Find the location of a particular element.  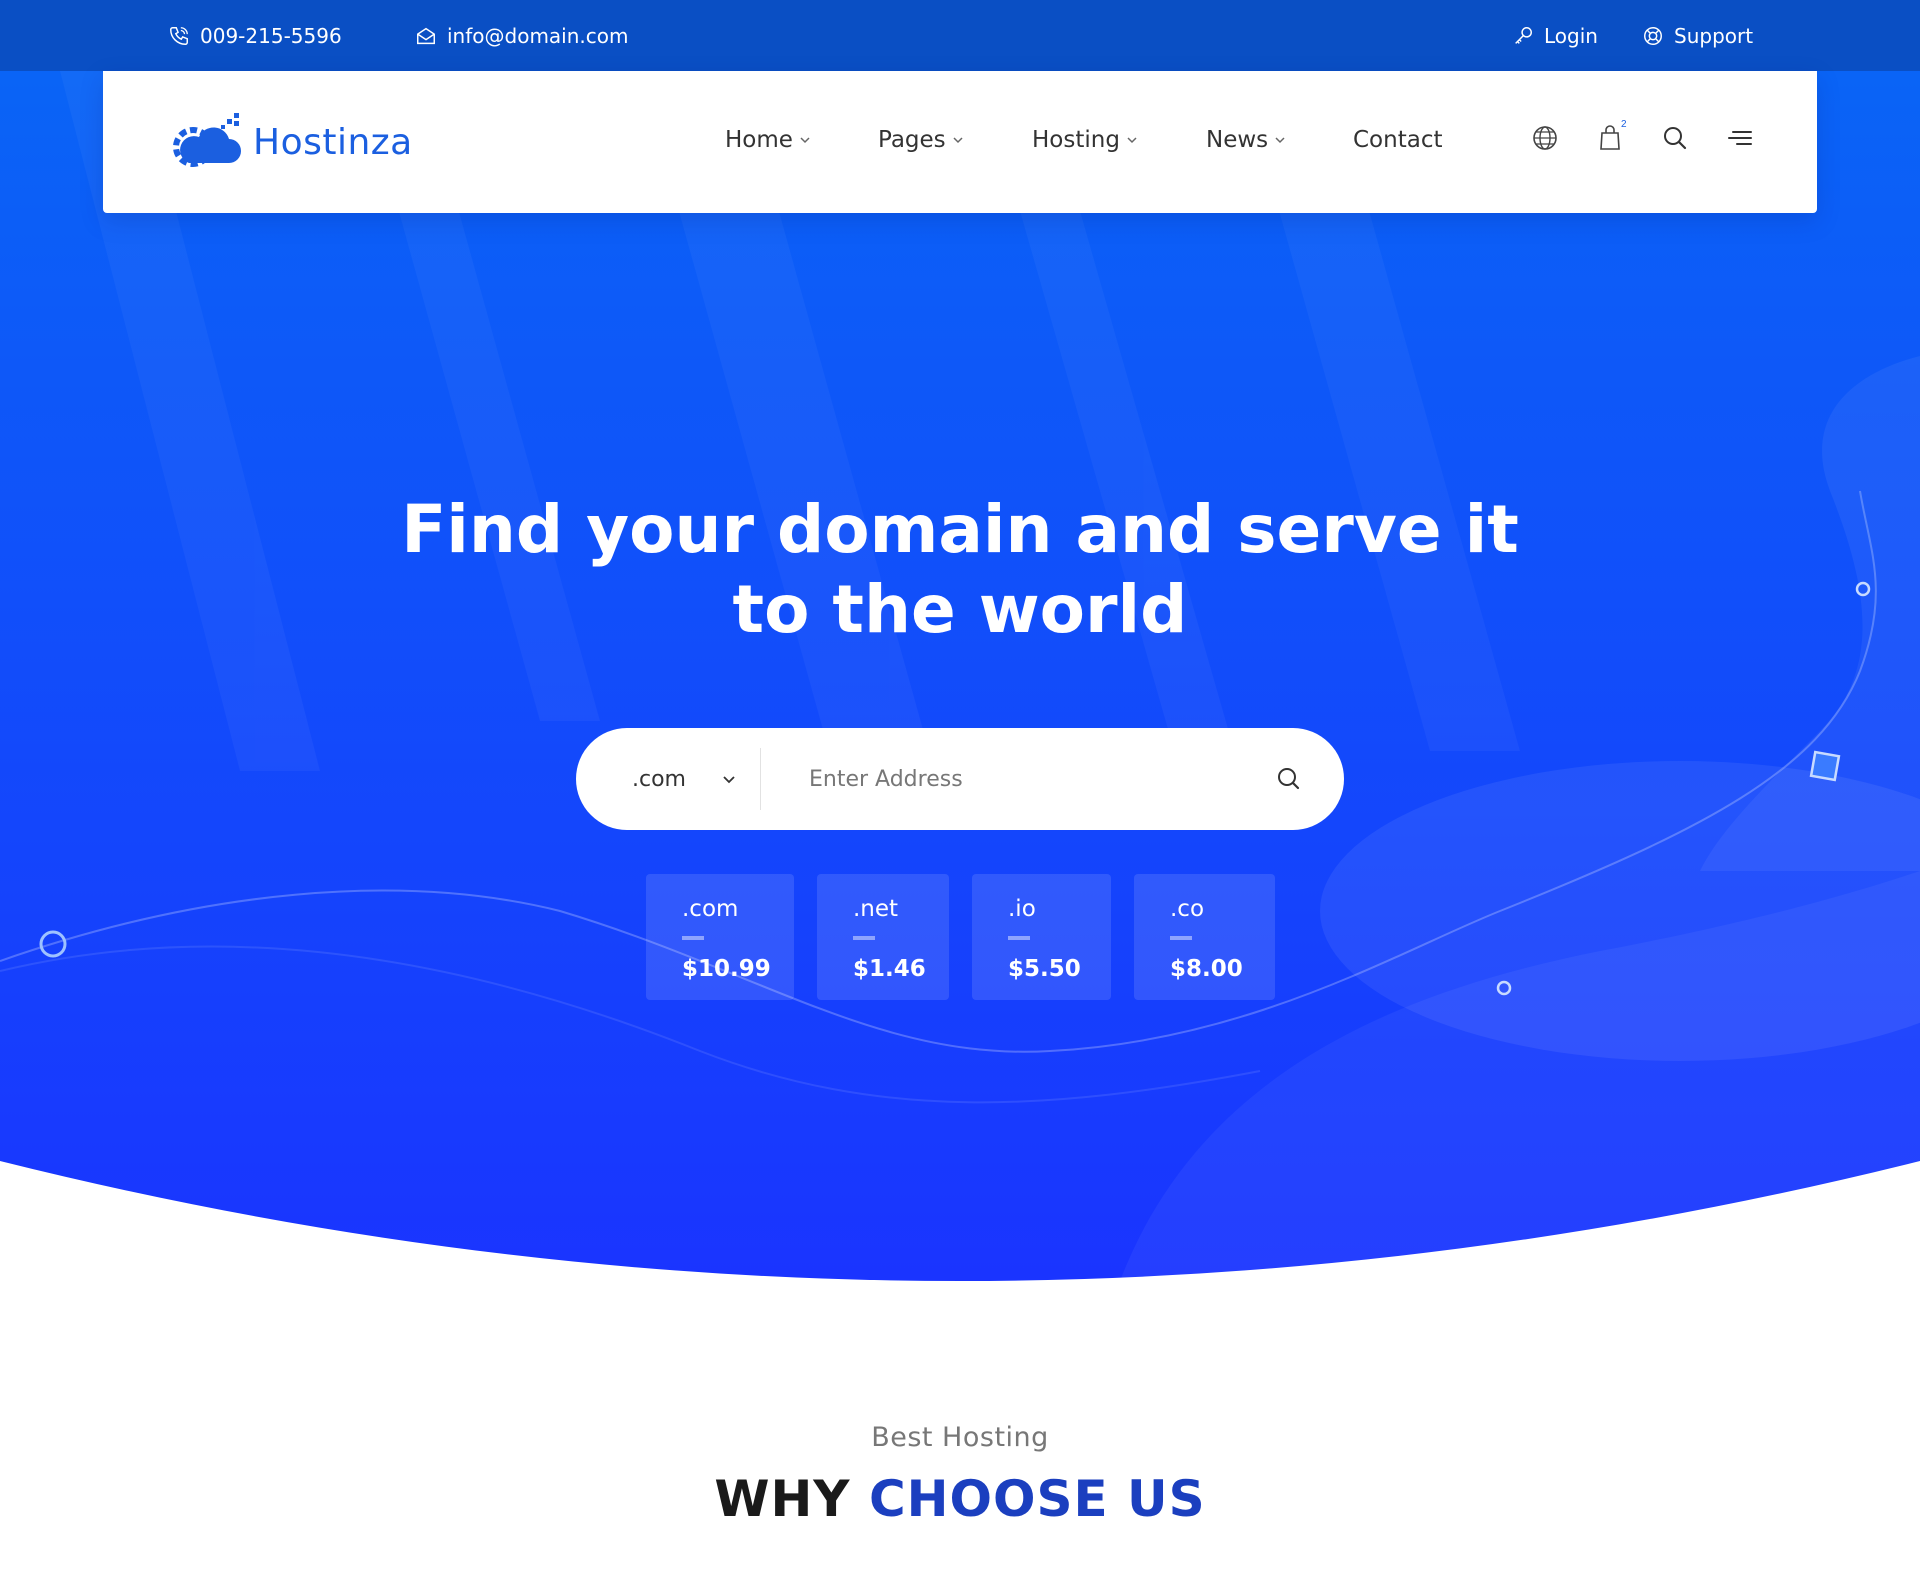

envelope-icon is located at coordinates (426, 35).